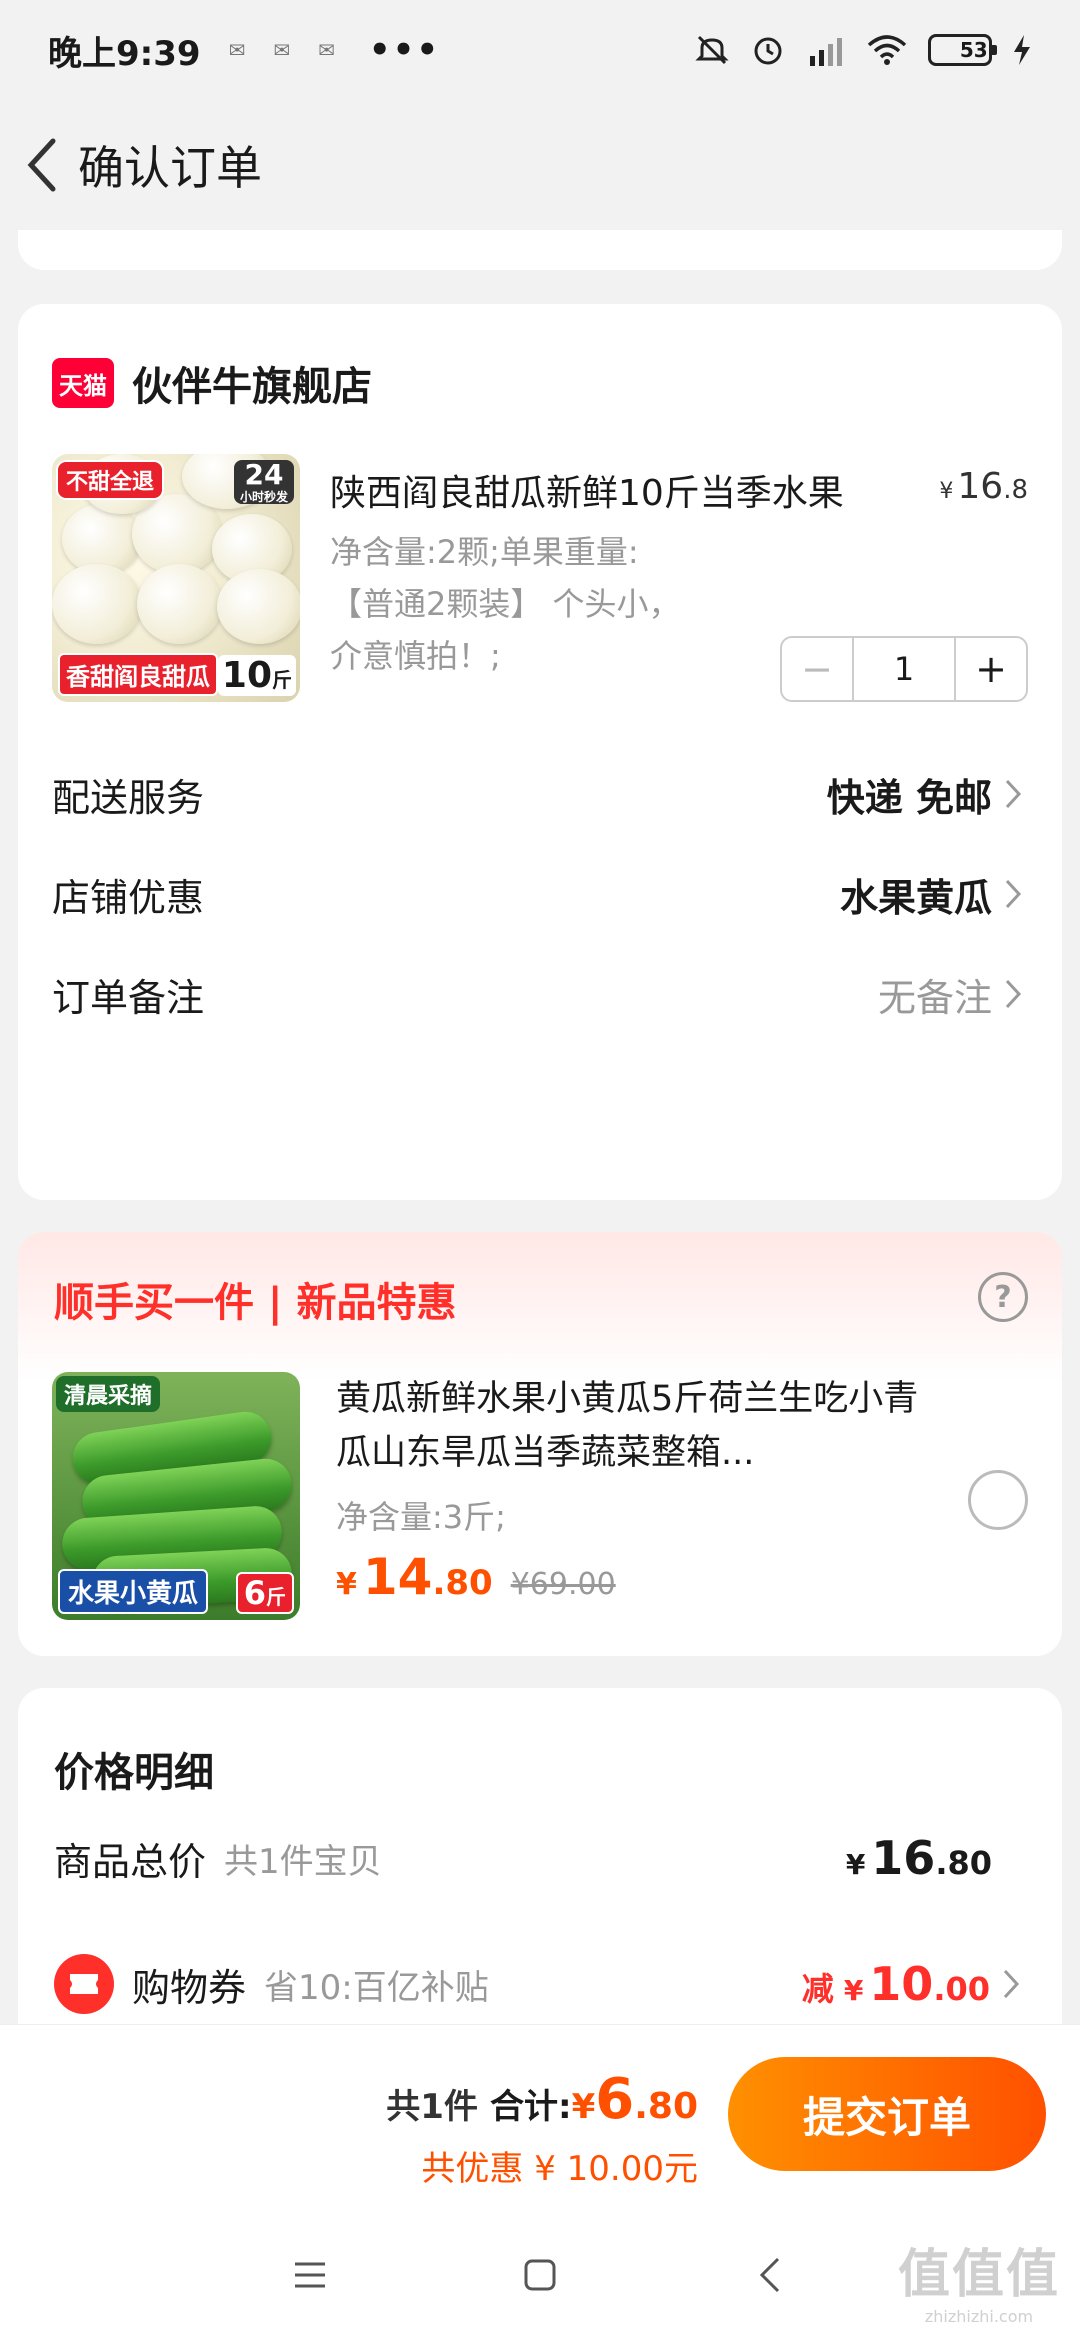  Describe the element at coordinates (587, 490) in the screenshot. I see `product-title: 陕西阎良甜瓜新鲜10斤当季水果` at that location.